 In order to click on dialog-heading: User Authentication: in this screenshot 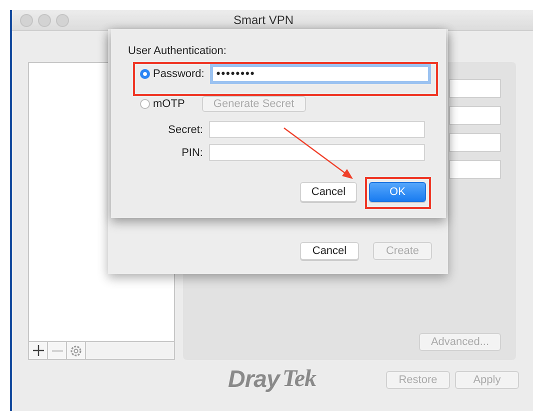, I will do `click(178, 51)`.